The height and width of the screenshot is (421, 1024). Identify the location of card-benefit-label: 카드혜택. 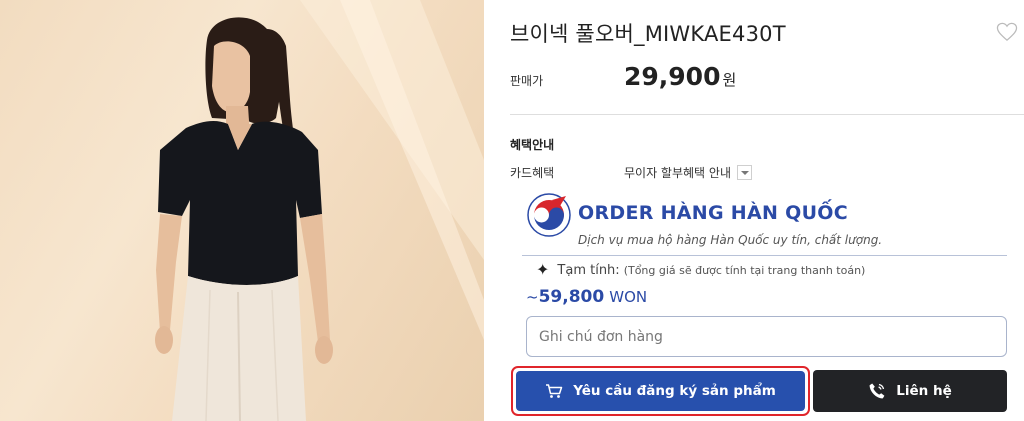
(532, 173).